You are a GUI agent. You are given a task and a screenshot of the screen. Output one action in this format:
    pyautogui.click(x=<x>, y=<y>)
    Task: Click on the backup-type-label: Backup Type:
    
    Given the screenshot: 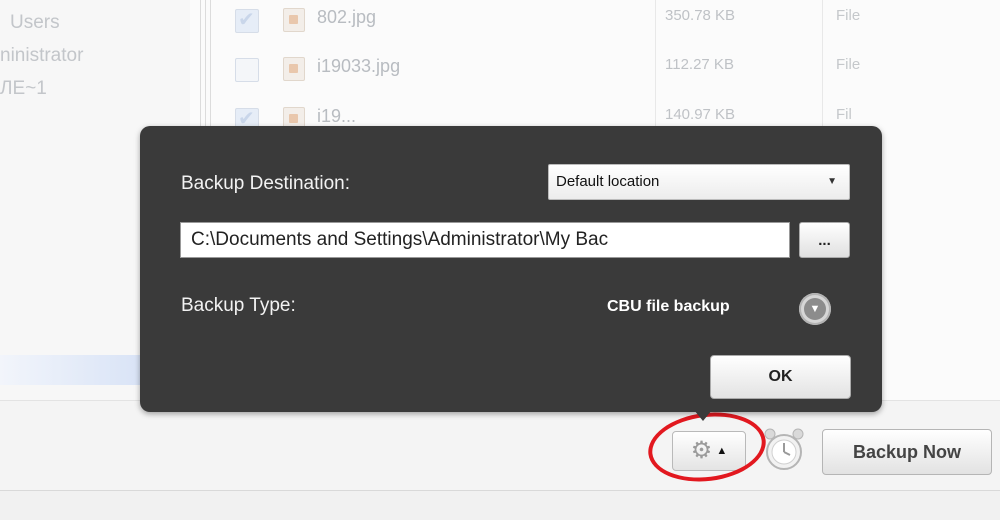 What is the action you would take?
    pyautogui.click(x=238, y=305)
    